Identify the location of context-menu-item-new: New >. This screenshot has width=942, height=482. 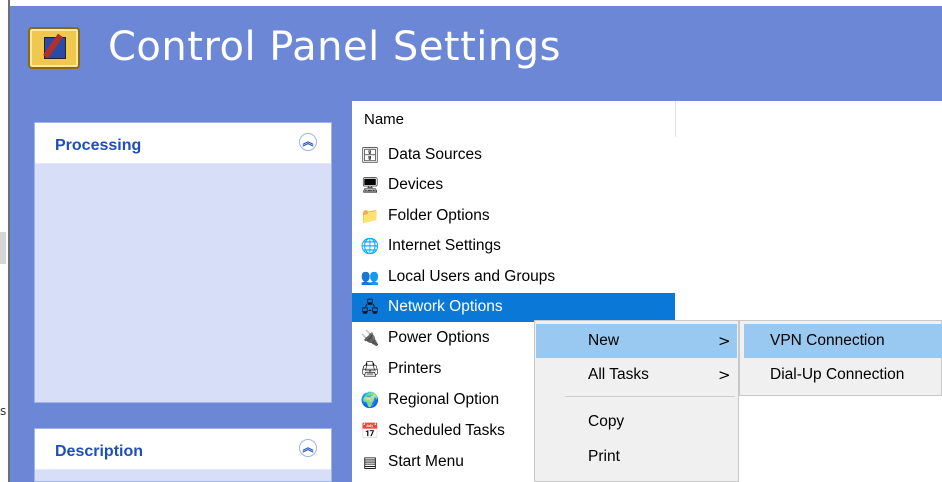
(636, 341).